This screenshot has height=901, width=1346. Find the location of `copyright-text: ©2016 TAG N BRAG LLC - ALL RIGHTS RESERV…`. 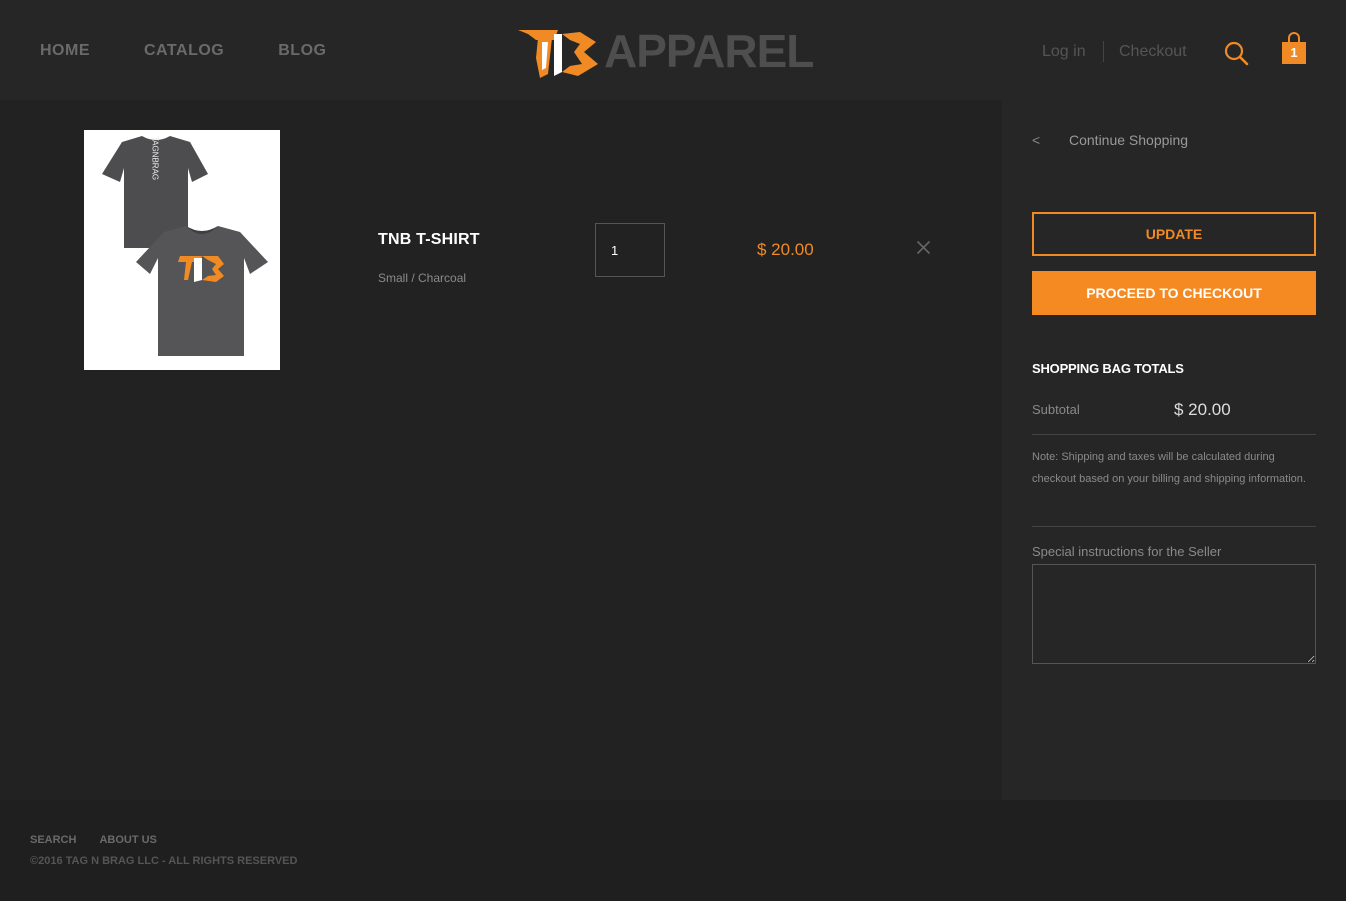

copyright-text: ©2016 TAG N BRAG LLC - ALL RIGHTS RESERV… is located at coordinates (164, 861).